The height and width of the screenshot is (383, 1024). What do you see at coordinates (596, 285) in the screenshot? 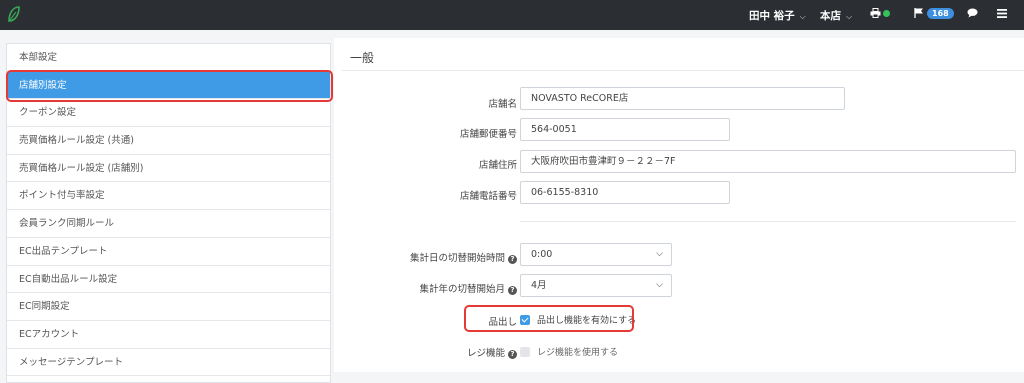
I see `fiscal-month-select: 4月 ⌵` at bounding box center [596, 285].